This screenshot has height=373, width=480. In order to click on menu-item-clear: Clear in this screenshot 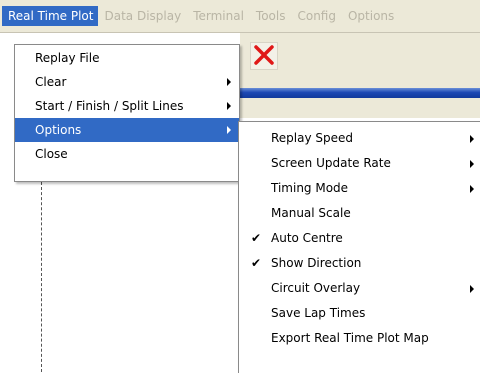, I will do `click(127, 82)`.